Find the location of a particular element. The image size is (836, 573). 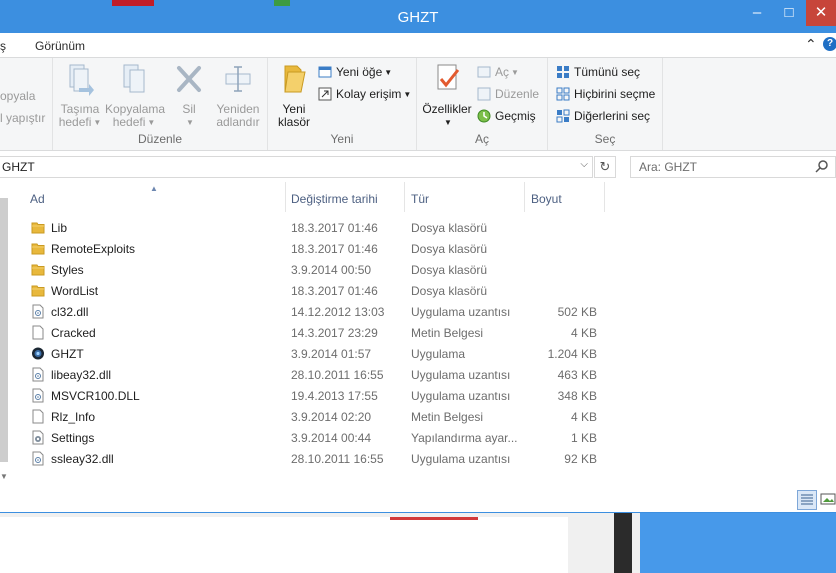

easy-access-button: Kolay erişim ▼ is located at coordinates (364, 94).